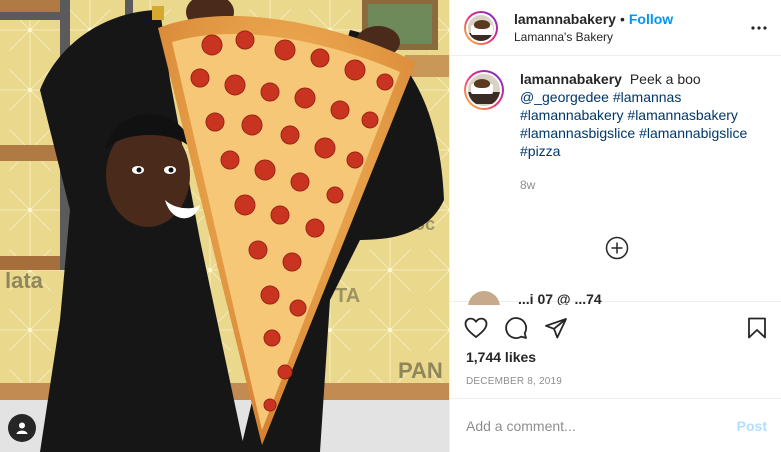 The height and width of the screenshot is (452, 781). I want to click on author-username: lamannabakery, so click(565, 19).